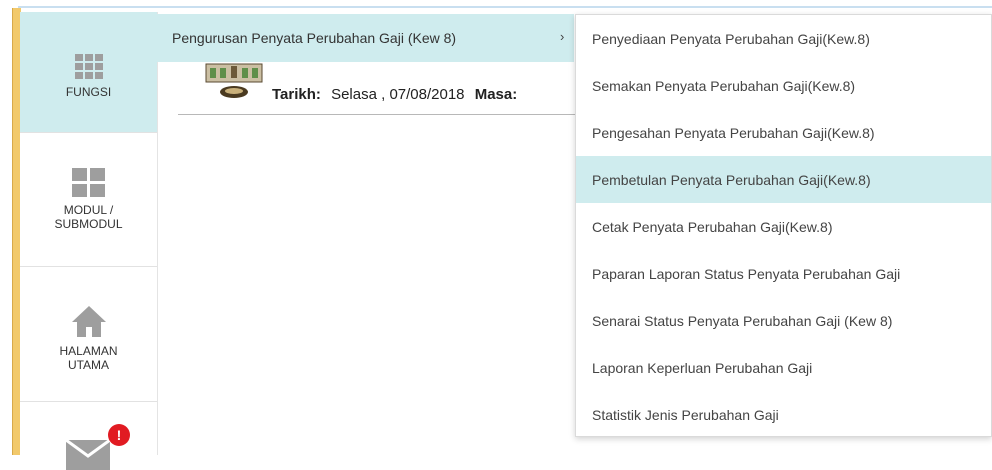 This screenshot has height=470, width=992. I want to click on top-divider, so click(505, 7).